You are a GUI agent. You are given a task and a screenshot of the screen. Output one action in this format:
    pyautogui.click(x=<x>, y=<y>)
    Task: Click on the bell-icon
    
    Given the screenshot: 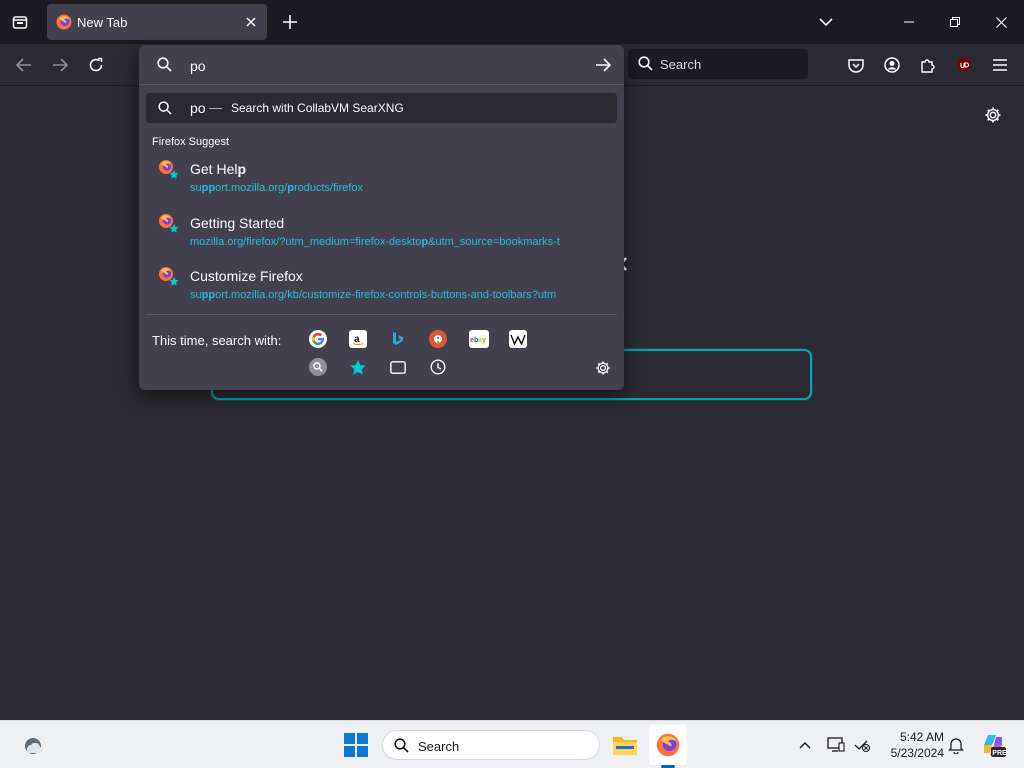 What is the action you would take?
    pyautogui.click(x=956, y=746)
    